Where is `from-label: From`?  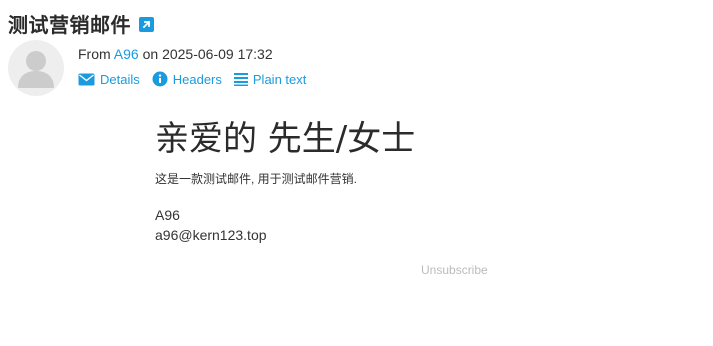 from-label: From is located at coordinates (94, 54).